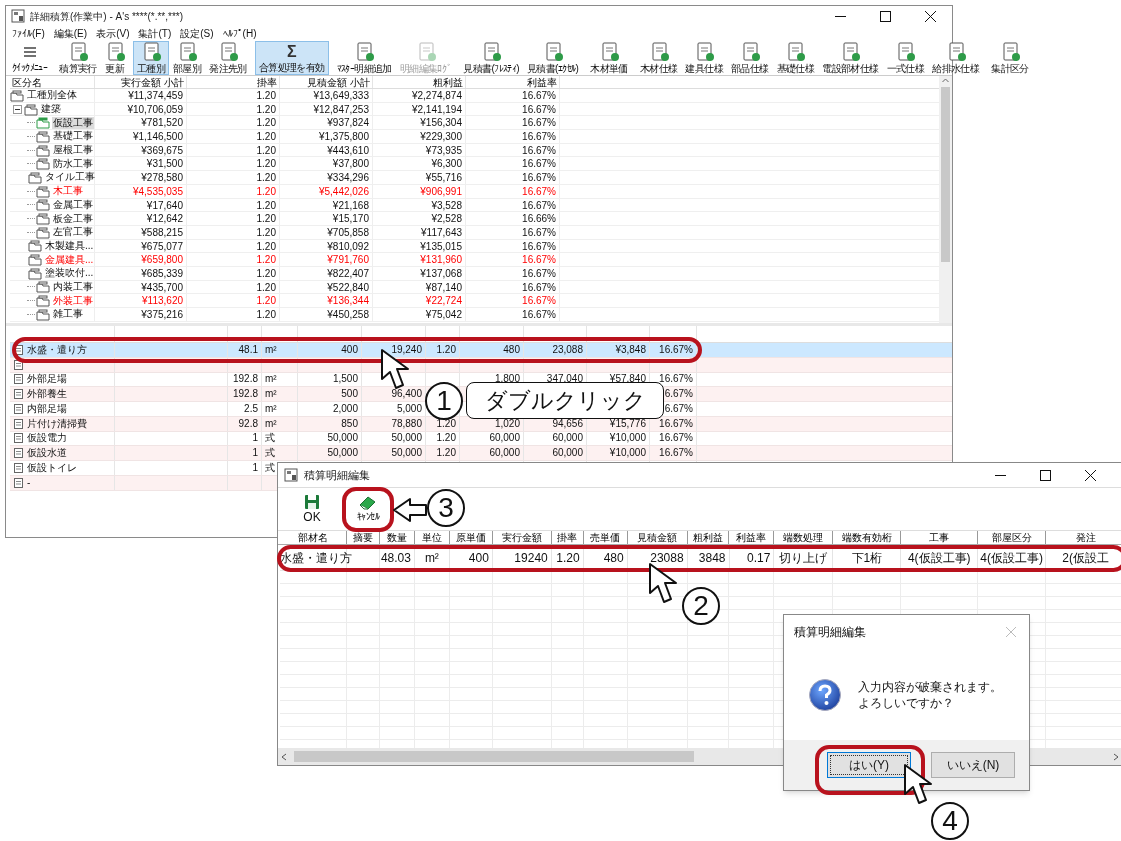 This screenshot has height=841, width=1121. What do you see at coordinates (627, 423) in the screenshot?
I see `table-cell: ¥15,776` at bounding box center [627, 423].